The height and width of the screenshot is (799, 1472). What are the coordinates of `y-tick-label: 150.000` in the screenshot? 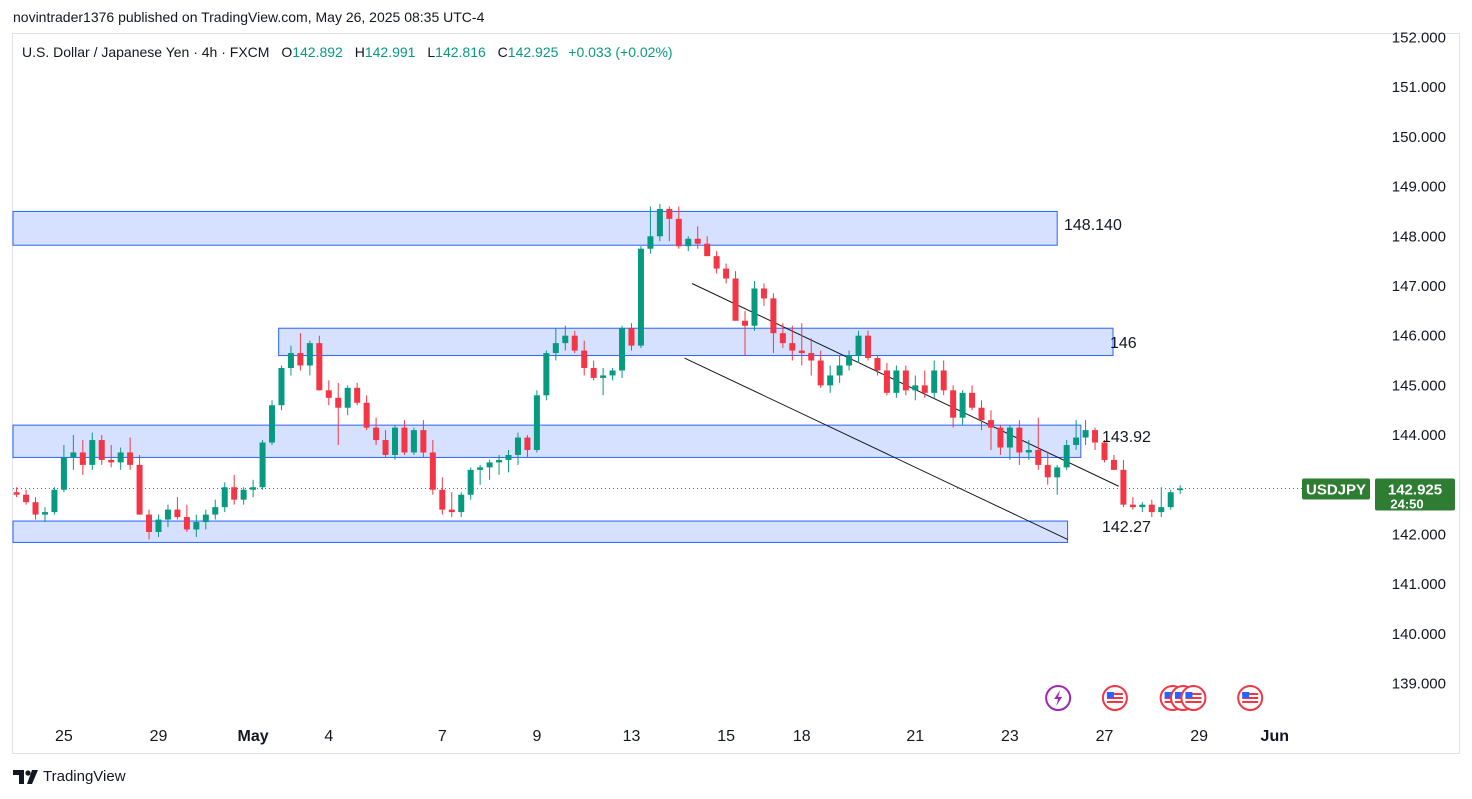 It's located at (1419, 137).